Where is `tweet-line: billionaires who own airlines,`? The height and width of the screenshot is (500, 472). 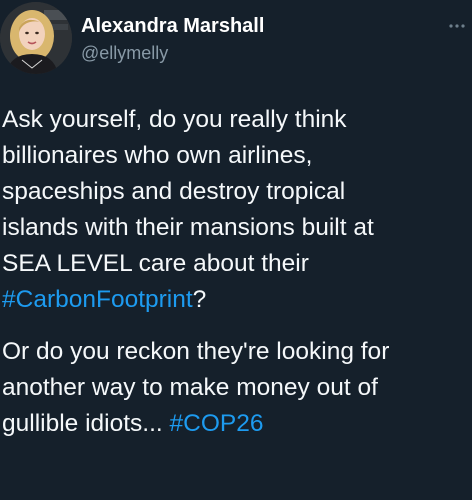 tweet-line: billionaires who own airlines, is located at coordinates (157, 155).